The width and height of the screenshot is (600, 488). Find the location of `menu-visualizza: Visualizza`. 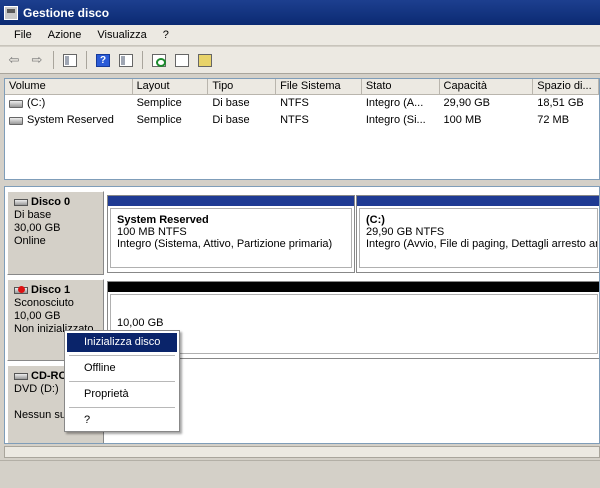

menu-visualizza: Visualizza is located at coordinates (121, 35).